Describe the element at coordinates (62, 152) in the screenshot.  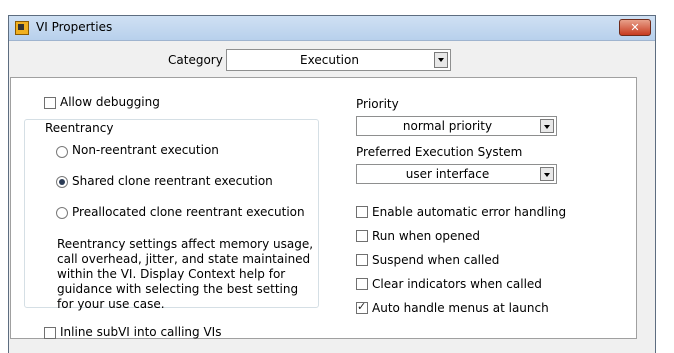
I see `non-reentrant-radio` at that location.